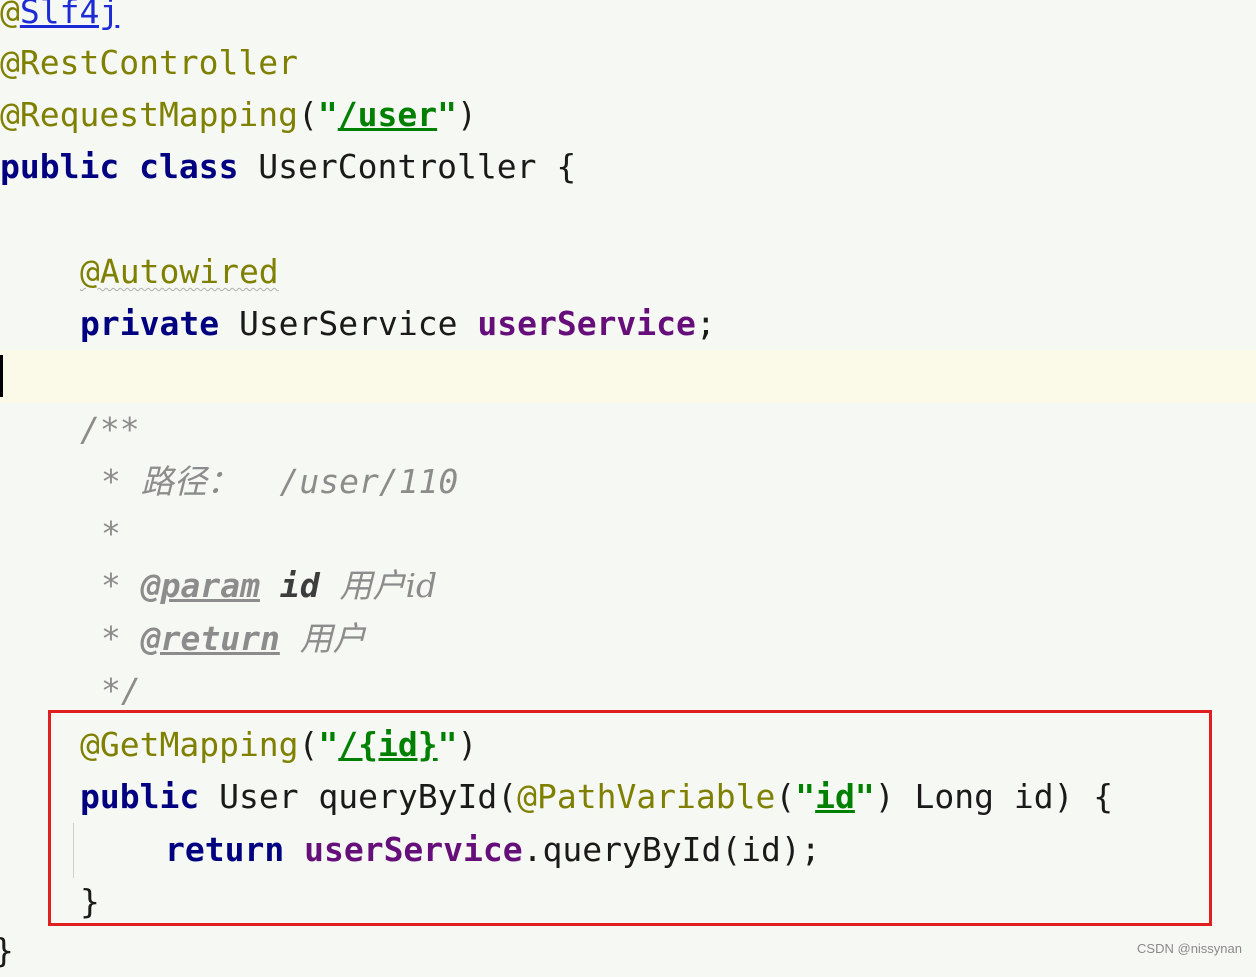  I want to click on javadoc-empty-line: *, so click(111, 534).